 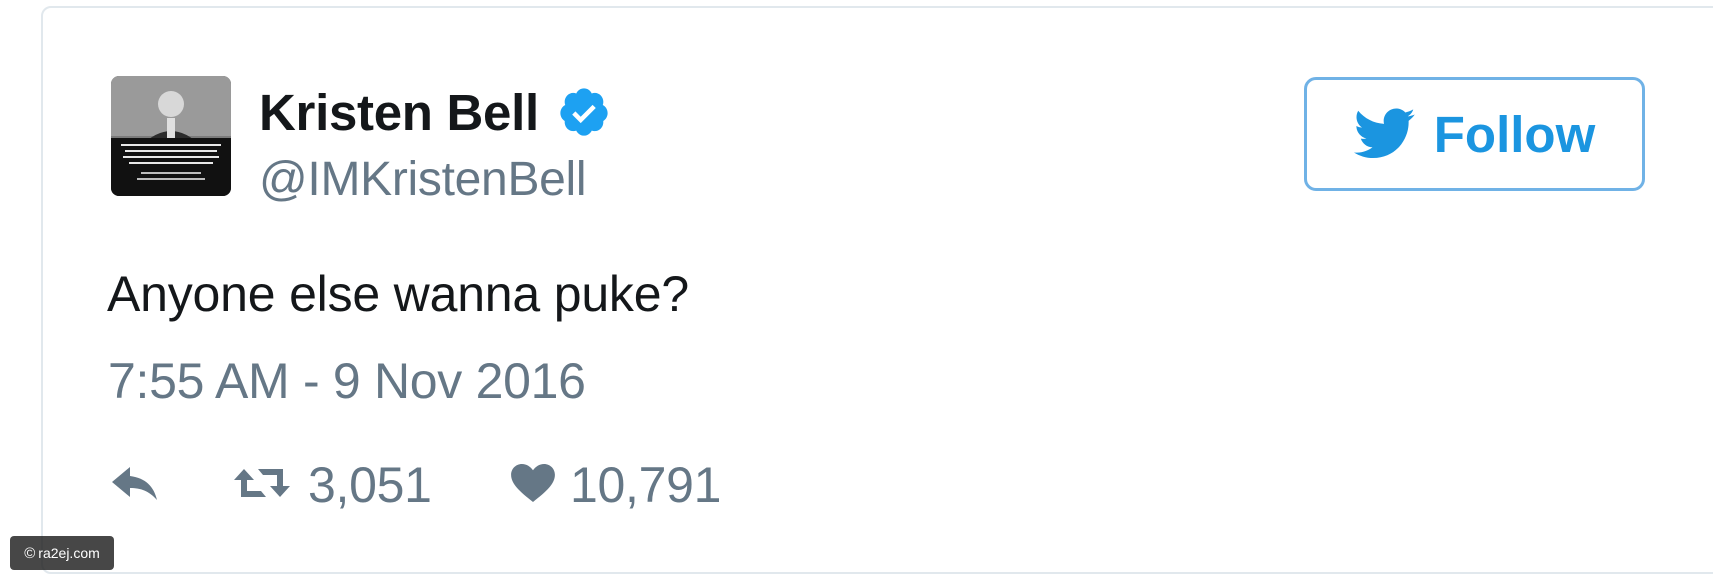 What do you see at coordinates (1384, 134) in the screenshot?
I see `twitter-bird-icon` at bounding box center [1384, 134].